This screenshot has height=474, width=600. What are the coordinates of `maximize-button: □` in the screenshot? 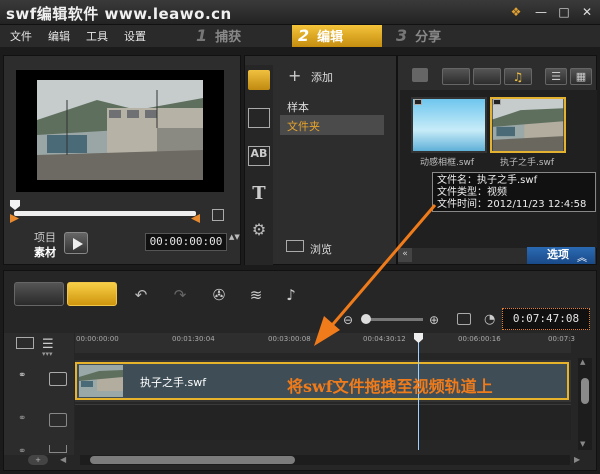 It's located at (564, 12).